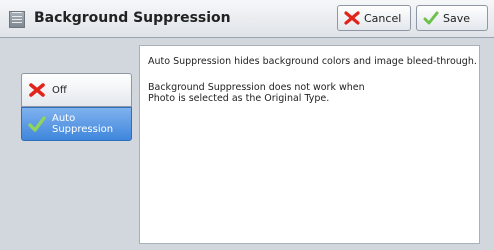  I want to click on save-button: Save, so click(452, 18).